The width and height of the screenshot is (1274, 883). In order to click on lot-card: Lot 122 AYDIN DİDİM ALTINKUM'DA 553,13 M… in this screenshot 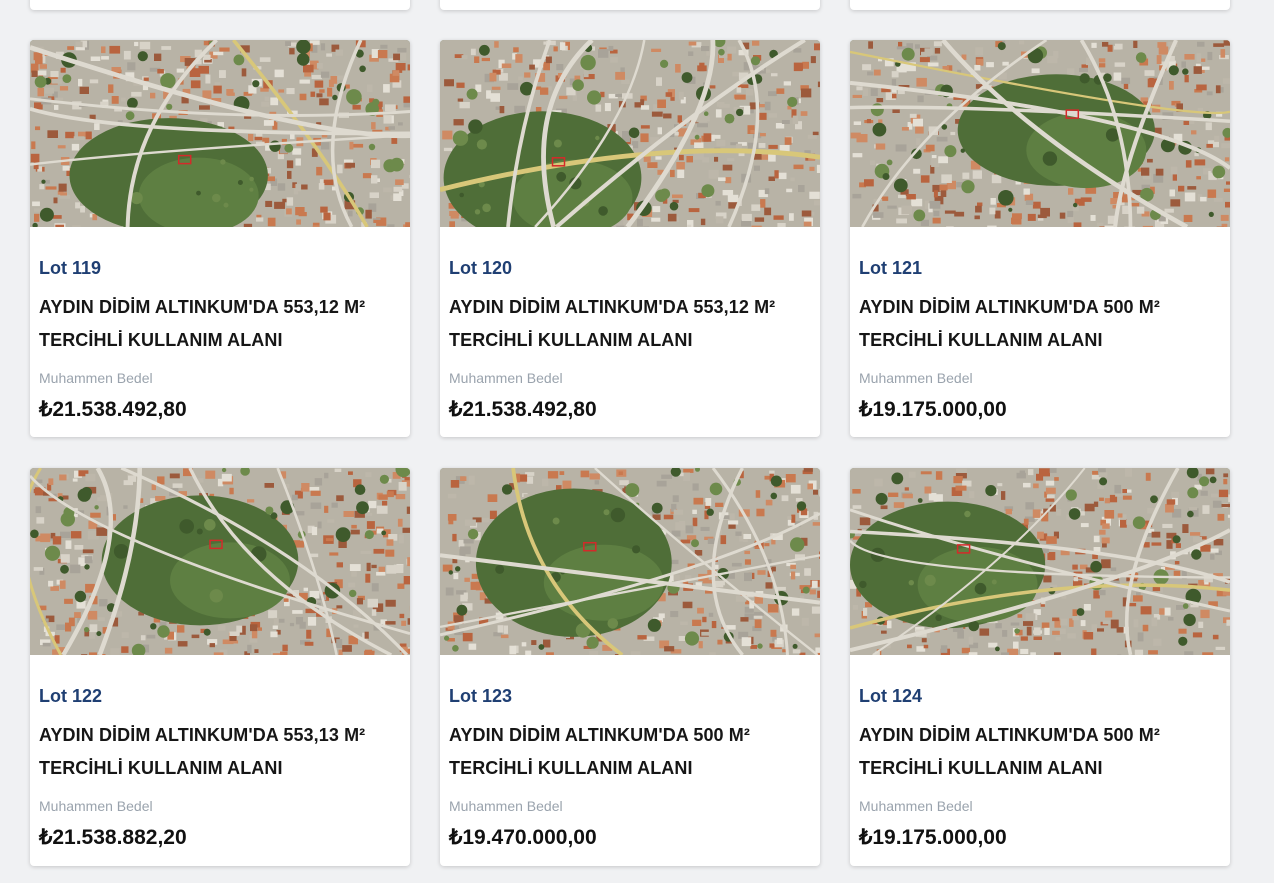, I will do `click(220, 667)`.